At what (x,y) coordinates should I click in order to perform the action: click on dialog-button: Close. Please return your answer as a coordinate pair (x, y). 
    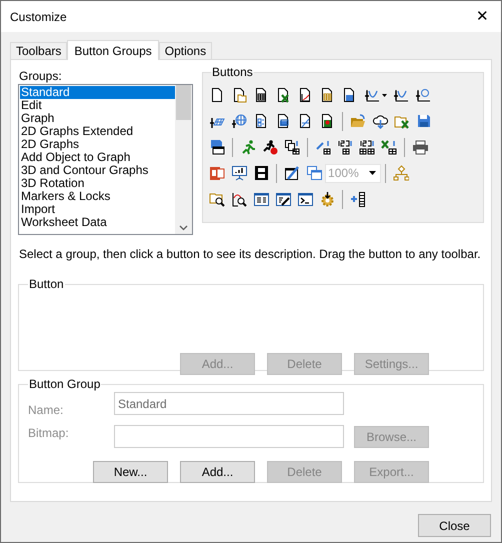
    Looking at the image, I should click on (454, 525).